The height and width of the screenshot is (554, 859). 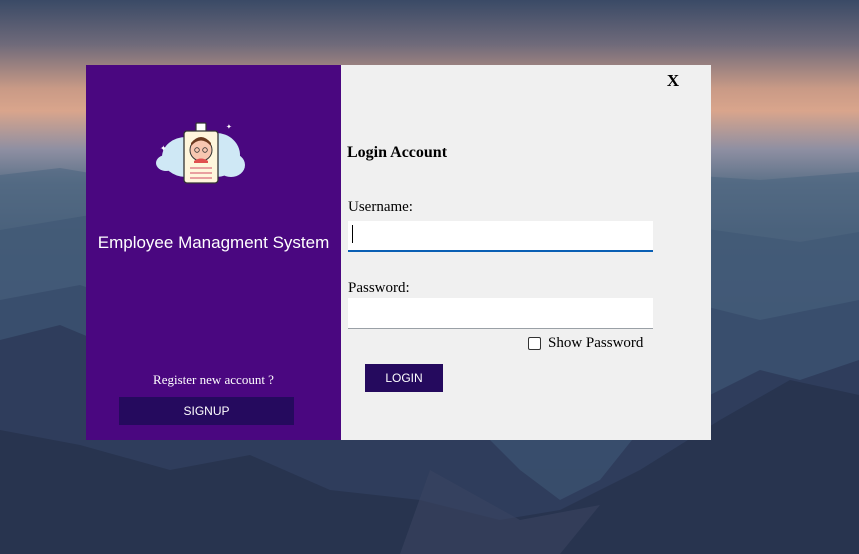 I want to click on text-caret, so click(x=352, y=234).